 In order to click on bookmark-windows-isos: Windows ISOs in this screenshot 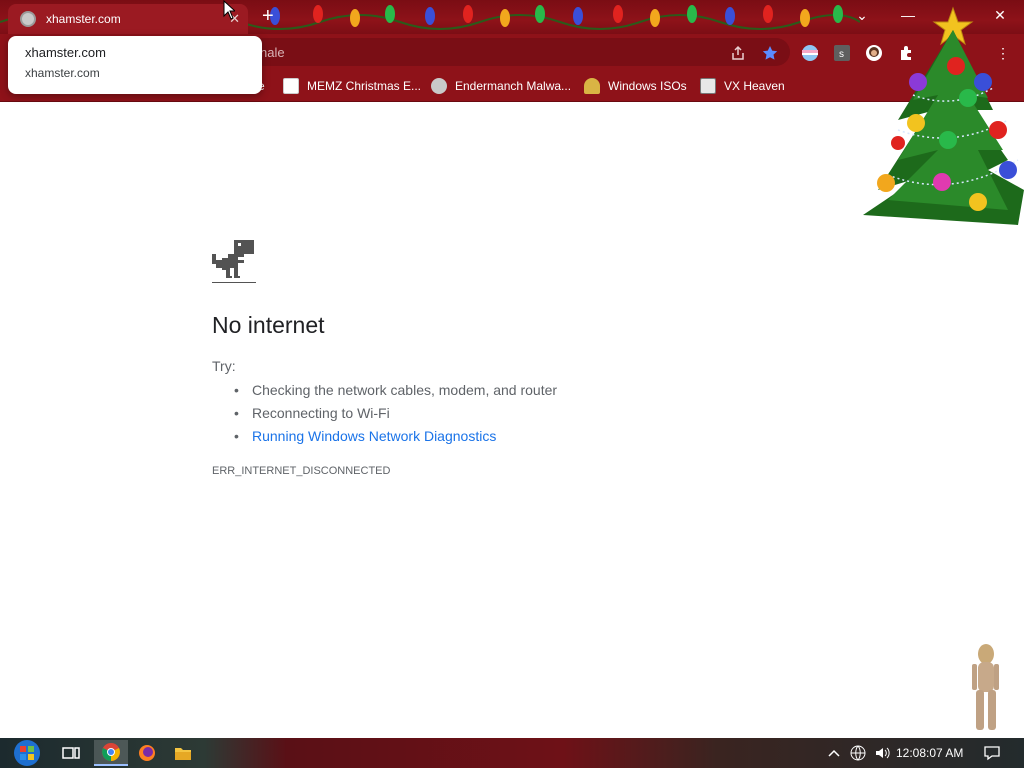, I will do `click(635, 86)`.